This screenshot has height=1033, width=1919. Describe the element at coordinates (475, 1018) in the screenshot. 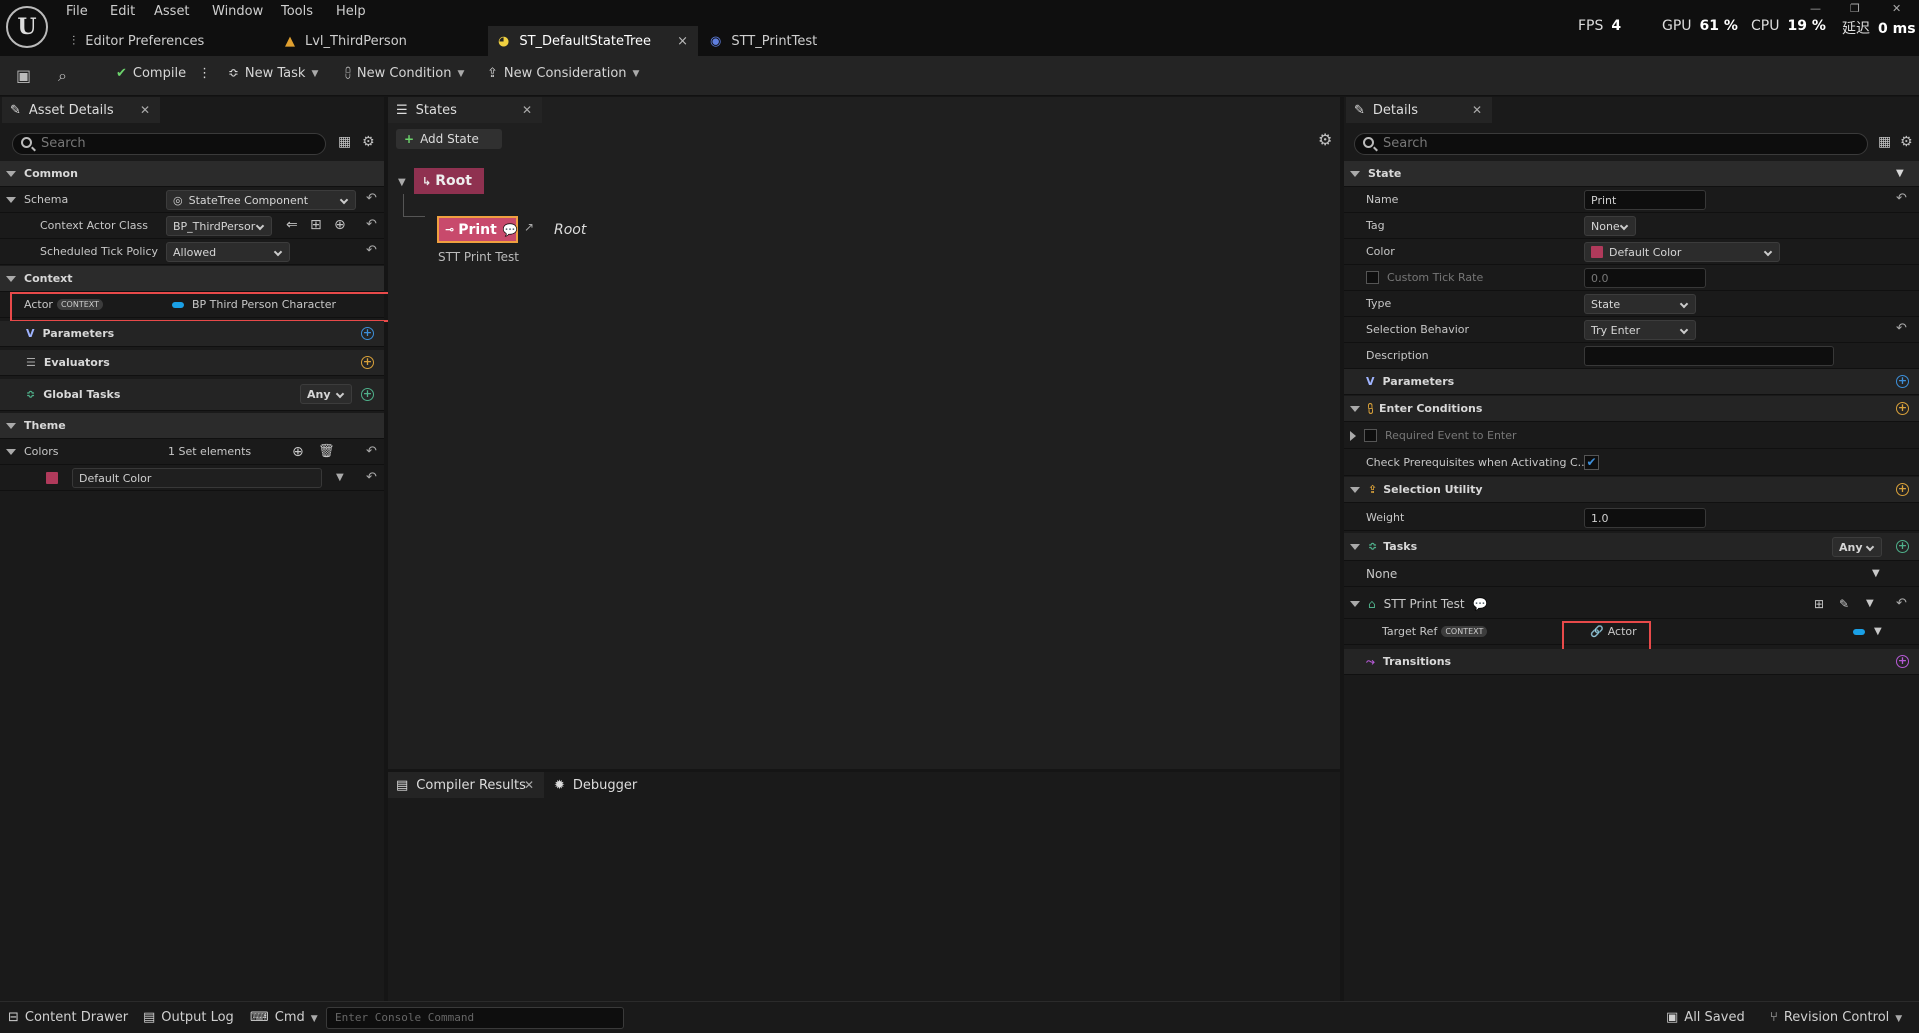

I see `console-input: Enter Console Command` at that location.